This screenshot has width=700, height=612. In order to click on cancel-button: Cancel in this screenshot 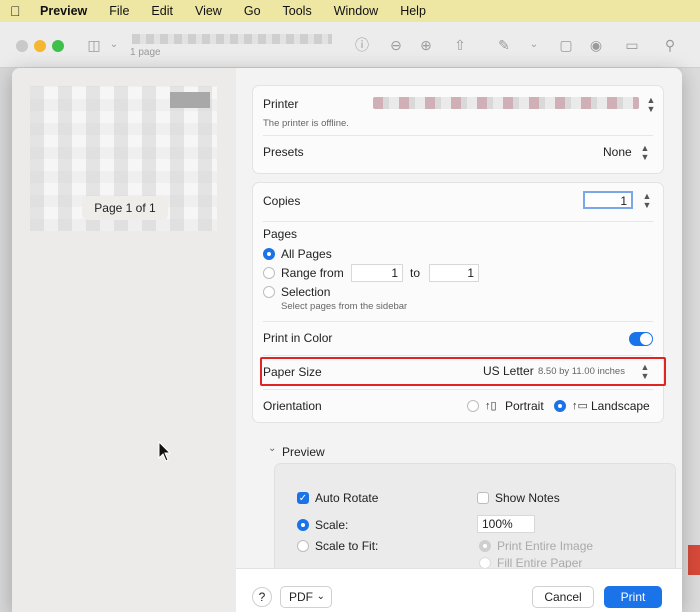, I will do `click(563, 597)`.